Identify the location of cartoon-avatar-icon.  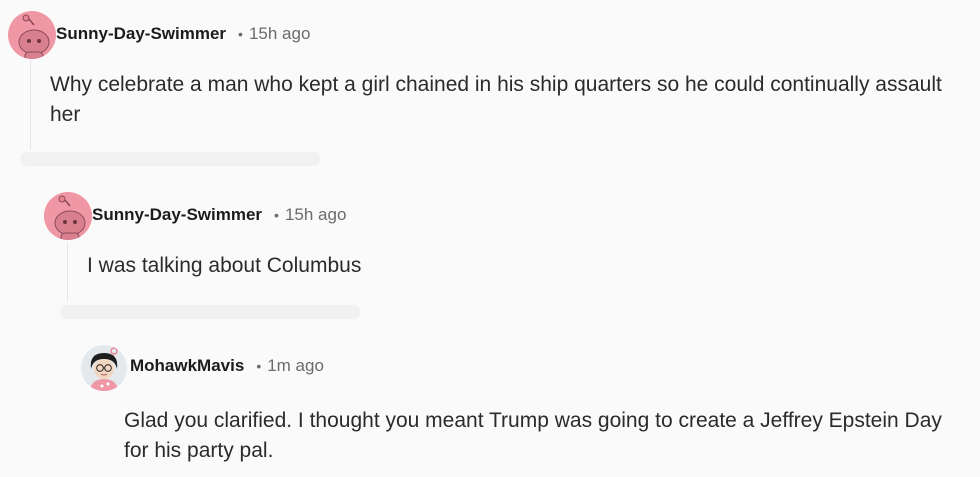
(104, 369).